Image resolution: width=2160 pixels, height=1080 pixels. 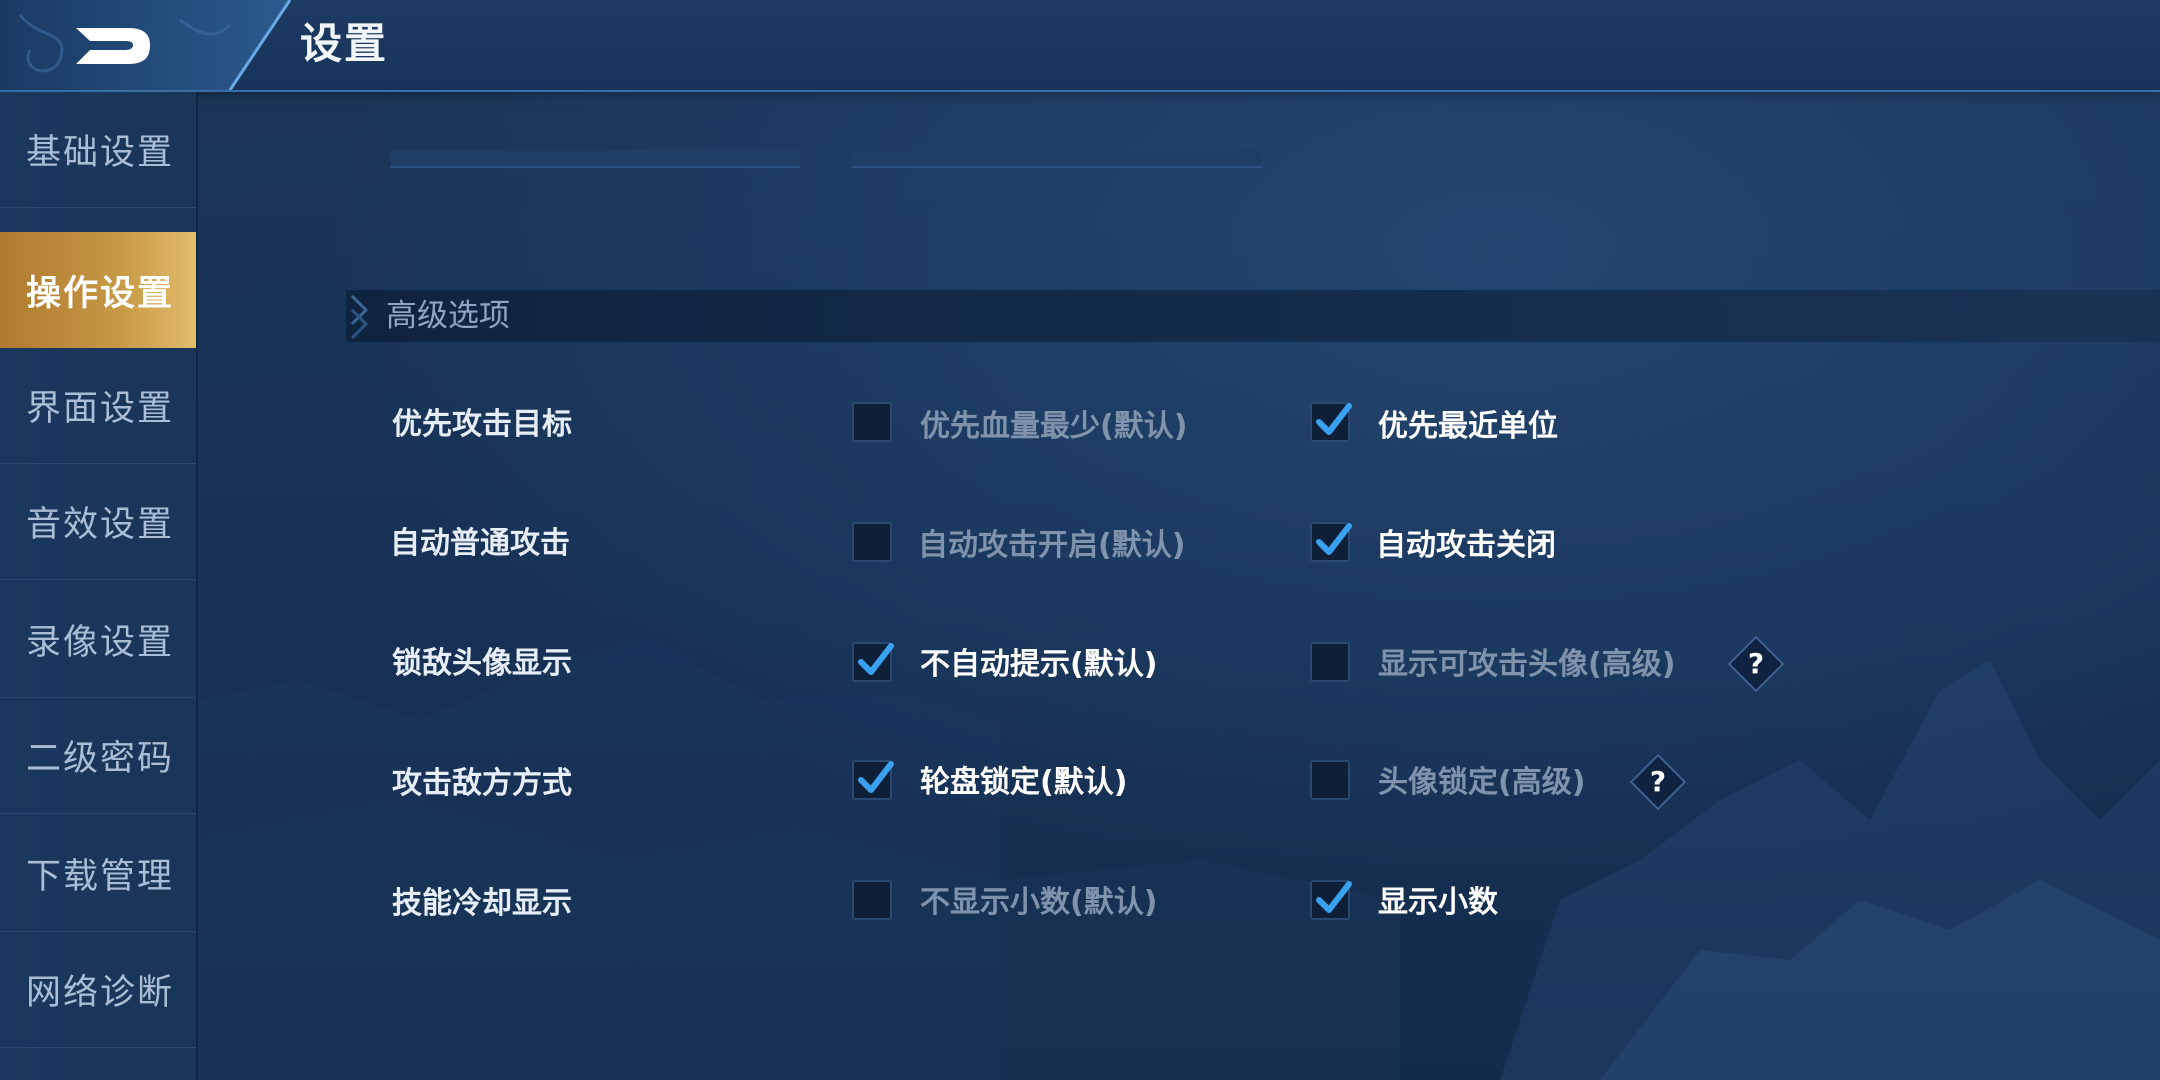 I want to click on option-no-auto-hint: 不自动提示(默认), so click(x=1038, y=665).